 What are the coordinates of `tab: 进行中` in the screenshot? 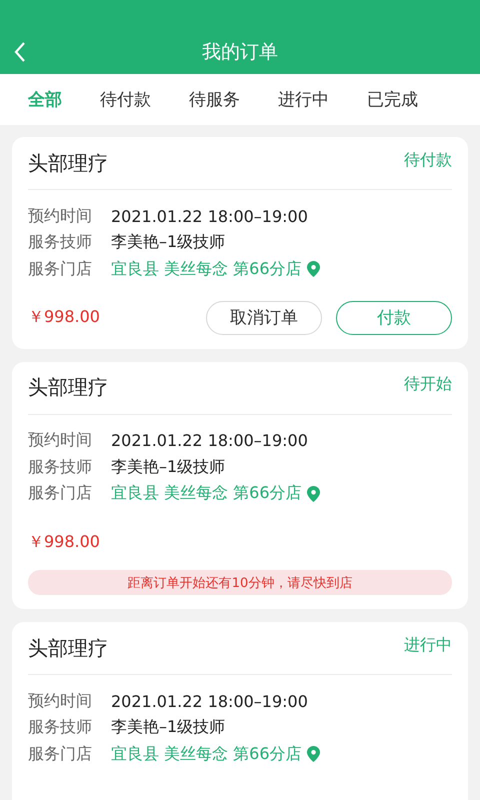 It's located at (303, 99).